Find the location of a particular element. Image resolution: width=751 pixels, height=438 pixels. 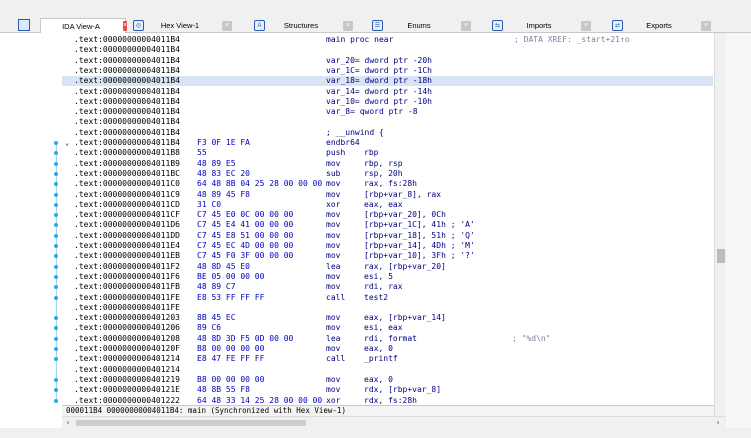

row-bytes: 64 48 33 14 25 28 00 00 00 is located at coordinates (260, 400).